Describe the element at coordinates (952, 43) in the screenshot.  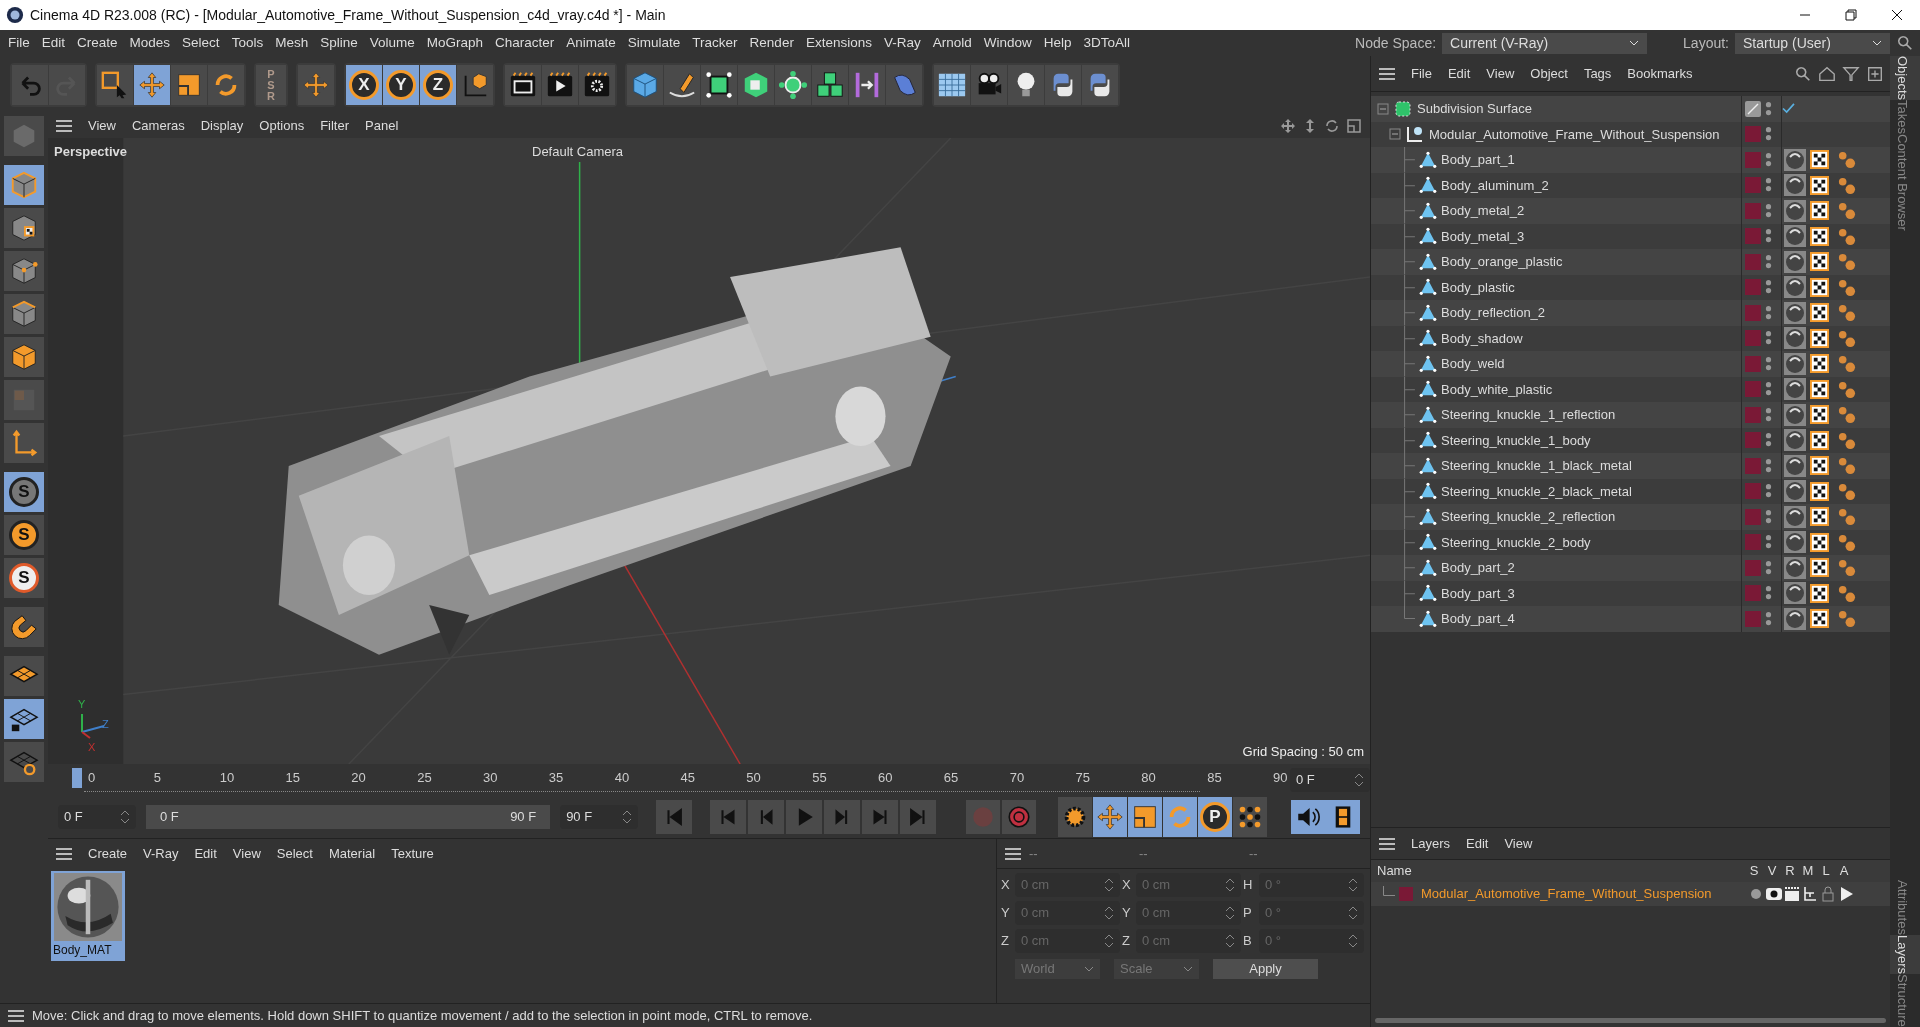
I see `menu-item: Arnold` at that location.